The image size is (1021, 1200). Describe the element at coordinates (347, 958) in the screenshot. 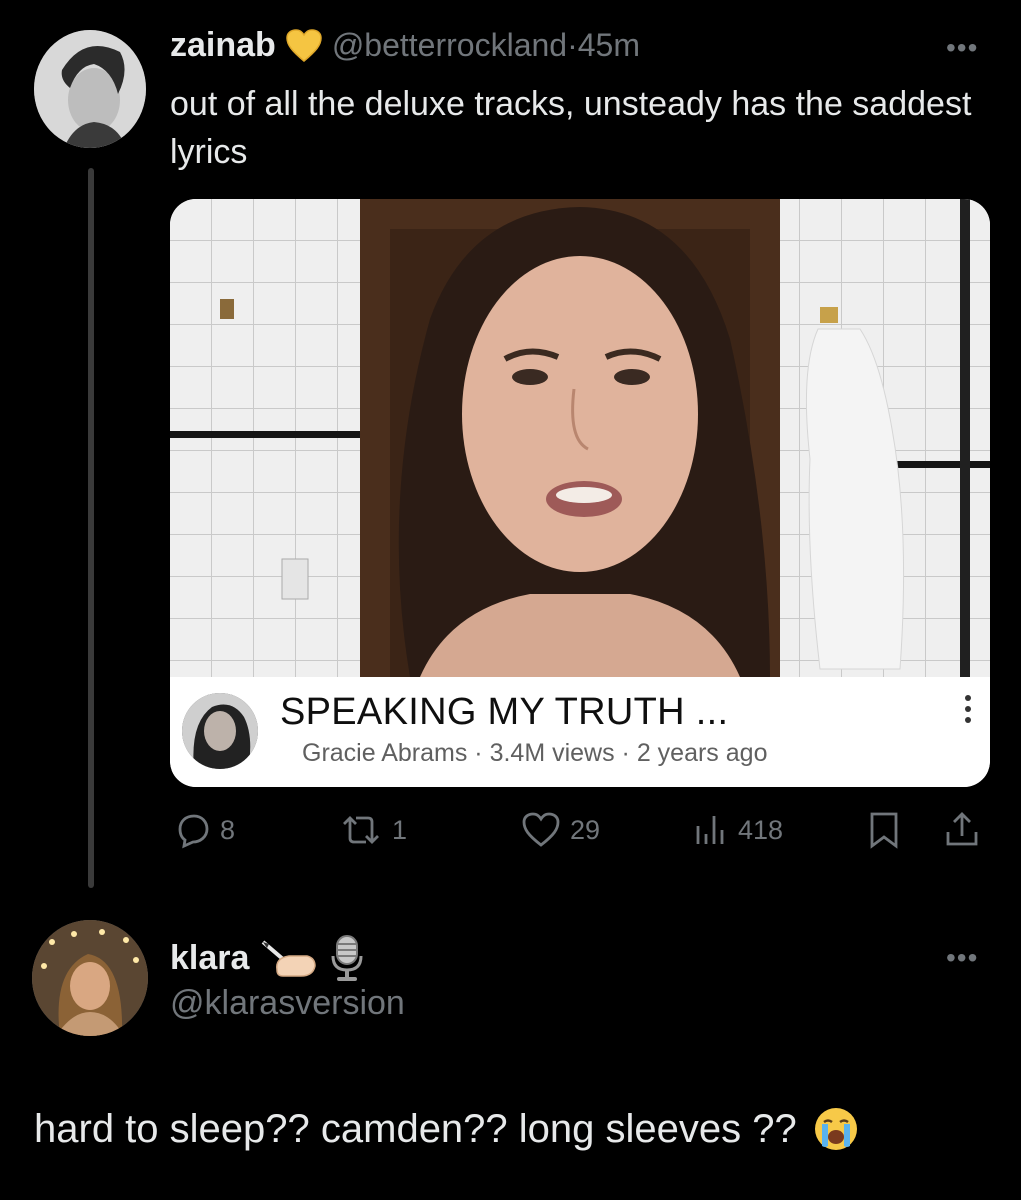

I see `microphone-icon` at that location.